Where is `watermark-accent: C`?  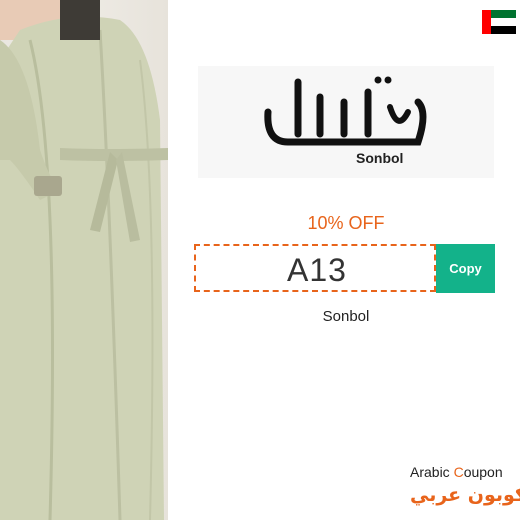 watermark-accent: C is located at coordinates (458, 472).